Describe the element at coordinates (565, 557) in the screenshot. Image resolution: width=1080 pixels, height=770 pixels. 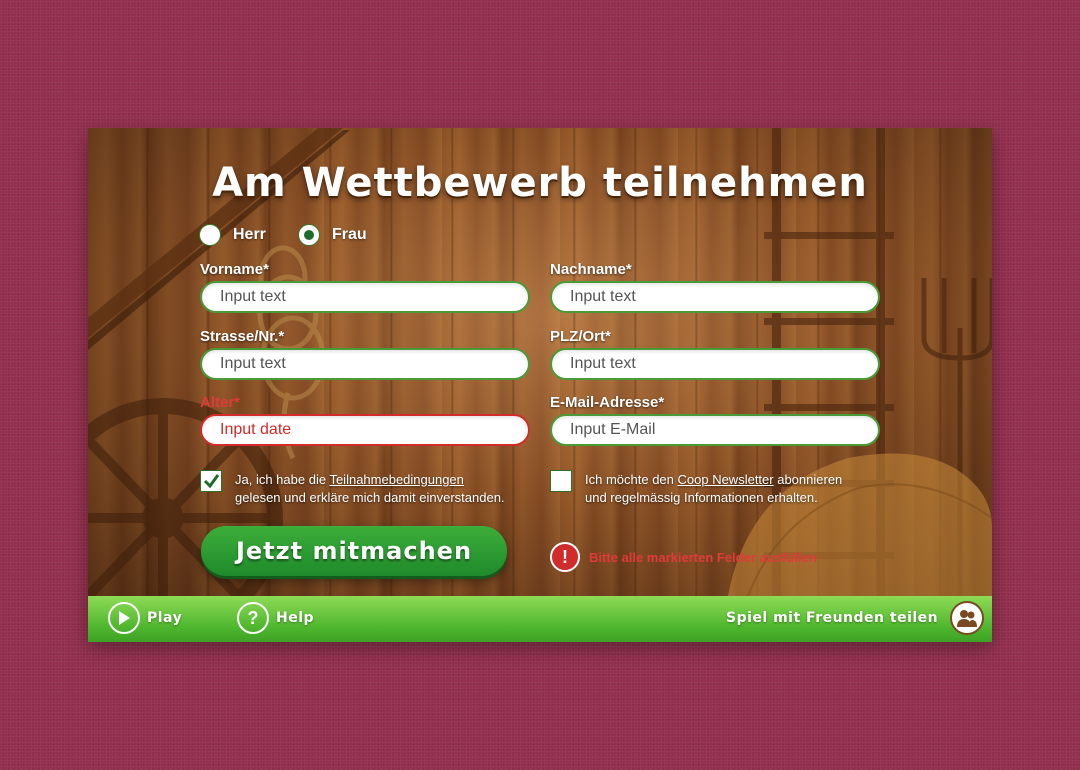
I see `alert-icon: !` at that location.